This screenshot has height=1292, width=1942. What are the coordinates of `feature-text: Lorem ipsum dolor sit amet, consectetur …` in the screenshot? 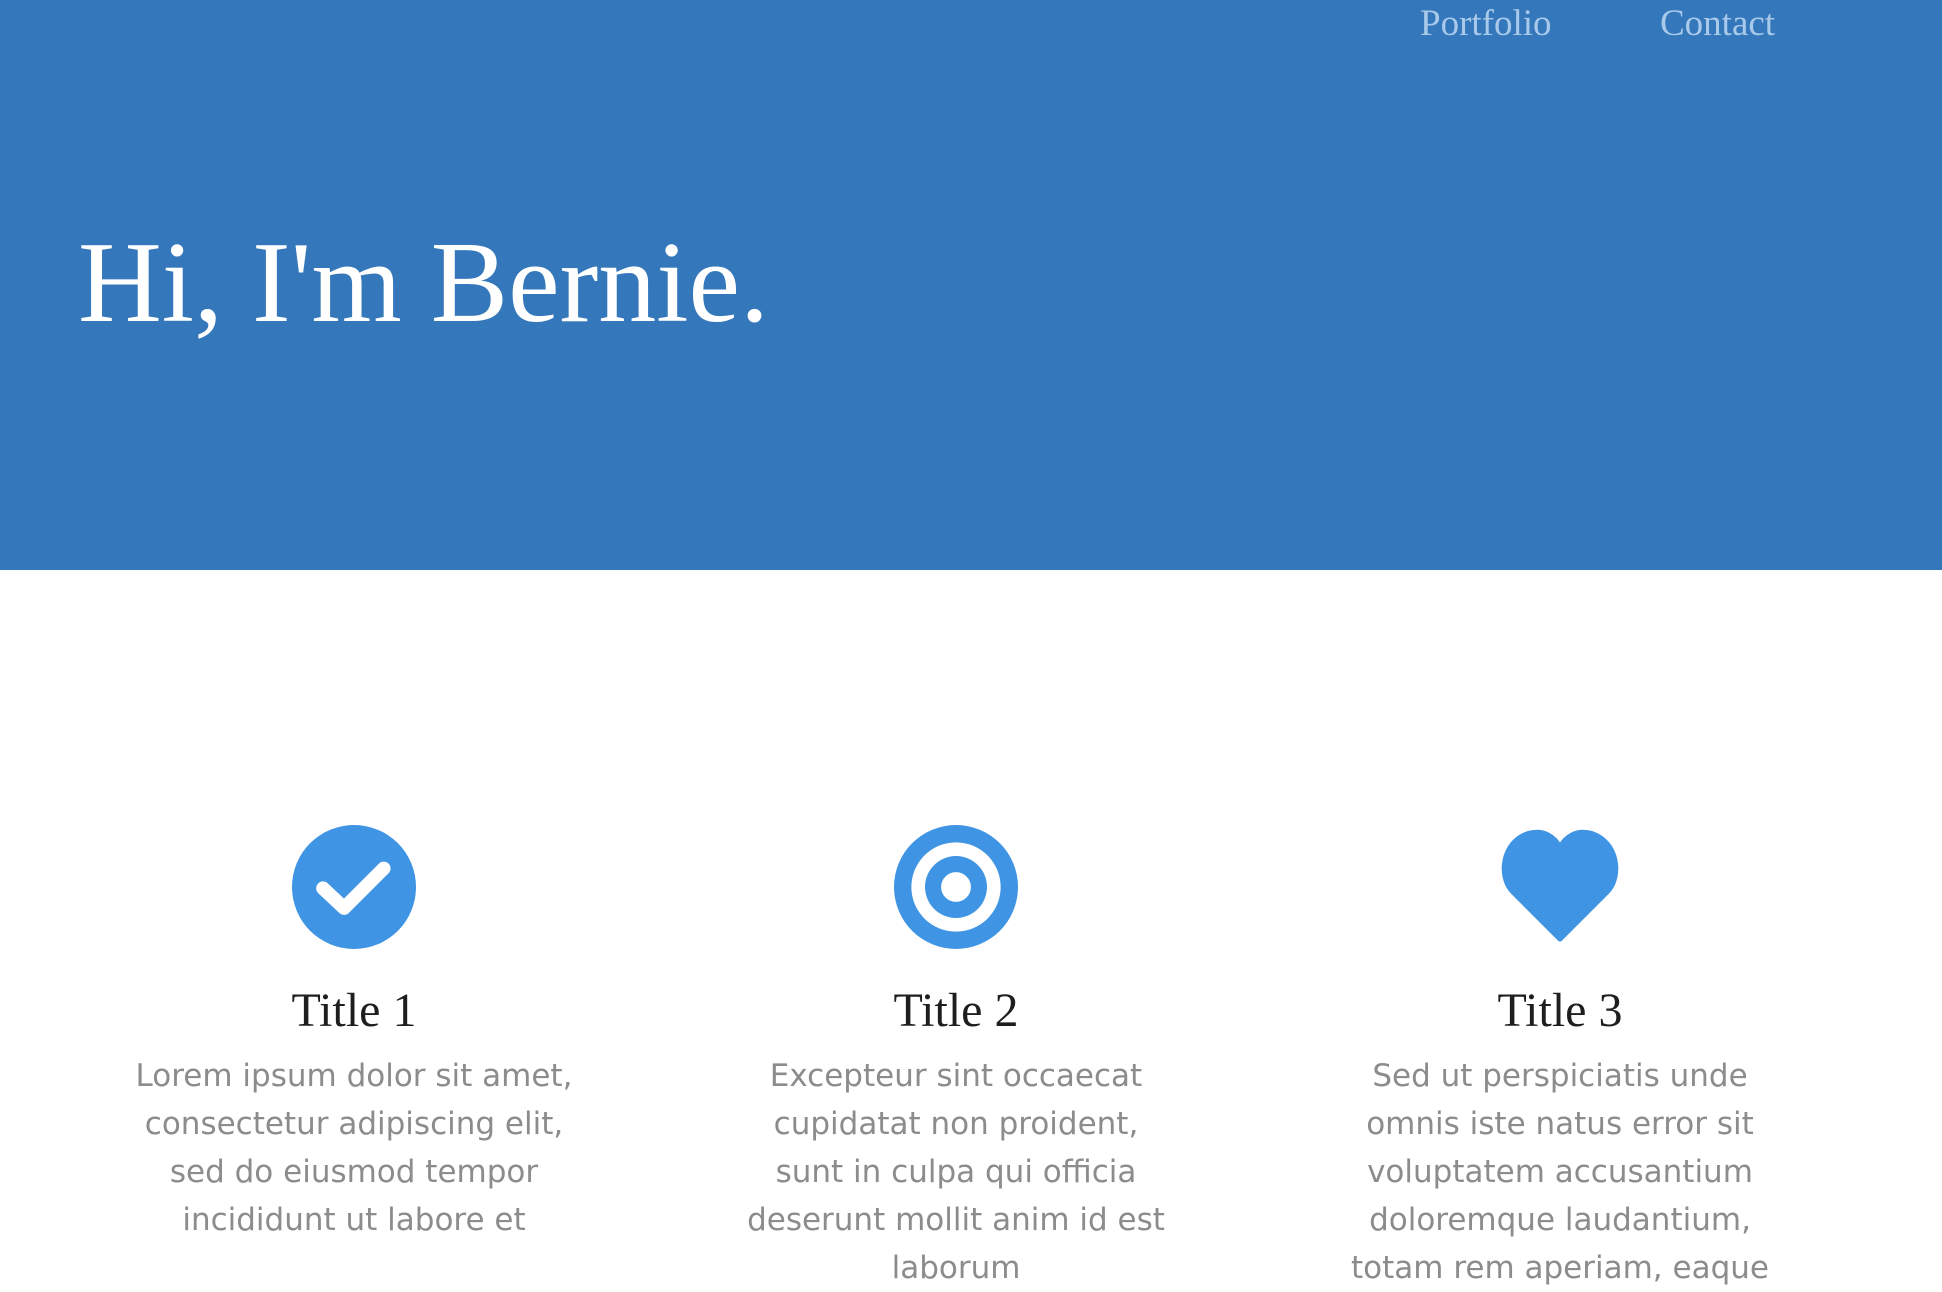 It's located at (354, 1147).